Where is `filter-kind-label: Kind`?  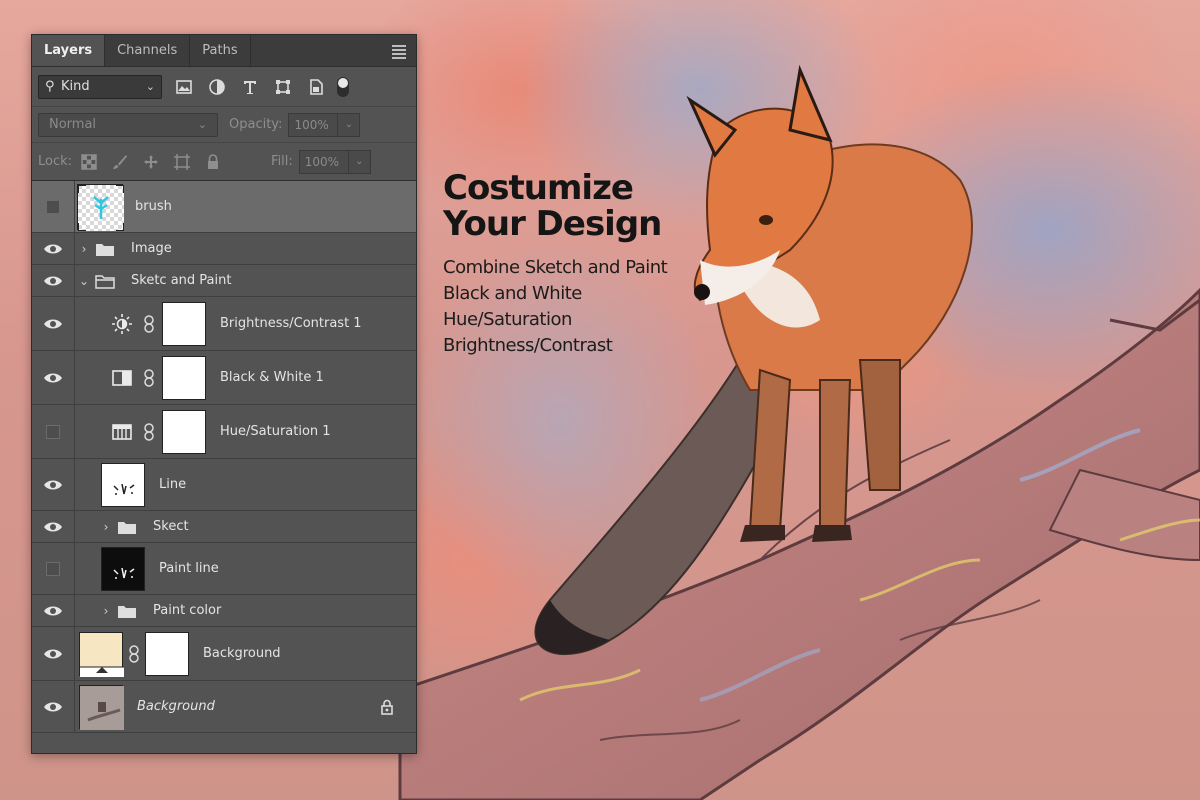
filter-kind-label: Kind is located at coordinates (75, 86).